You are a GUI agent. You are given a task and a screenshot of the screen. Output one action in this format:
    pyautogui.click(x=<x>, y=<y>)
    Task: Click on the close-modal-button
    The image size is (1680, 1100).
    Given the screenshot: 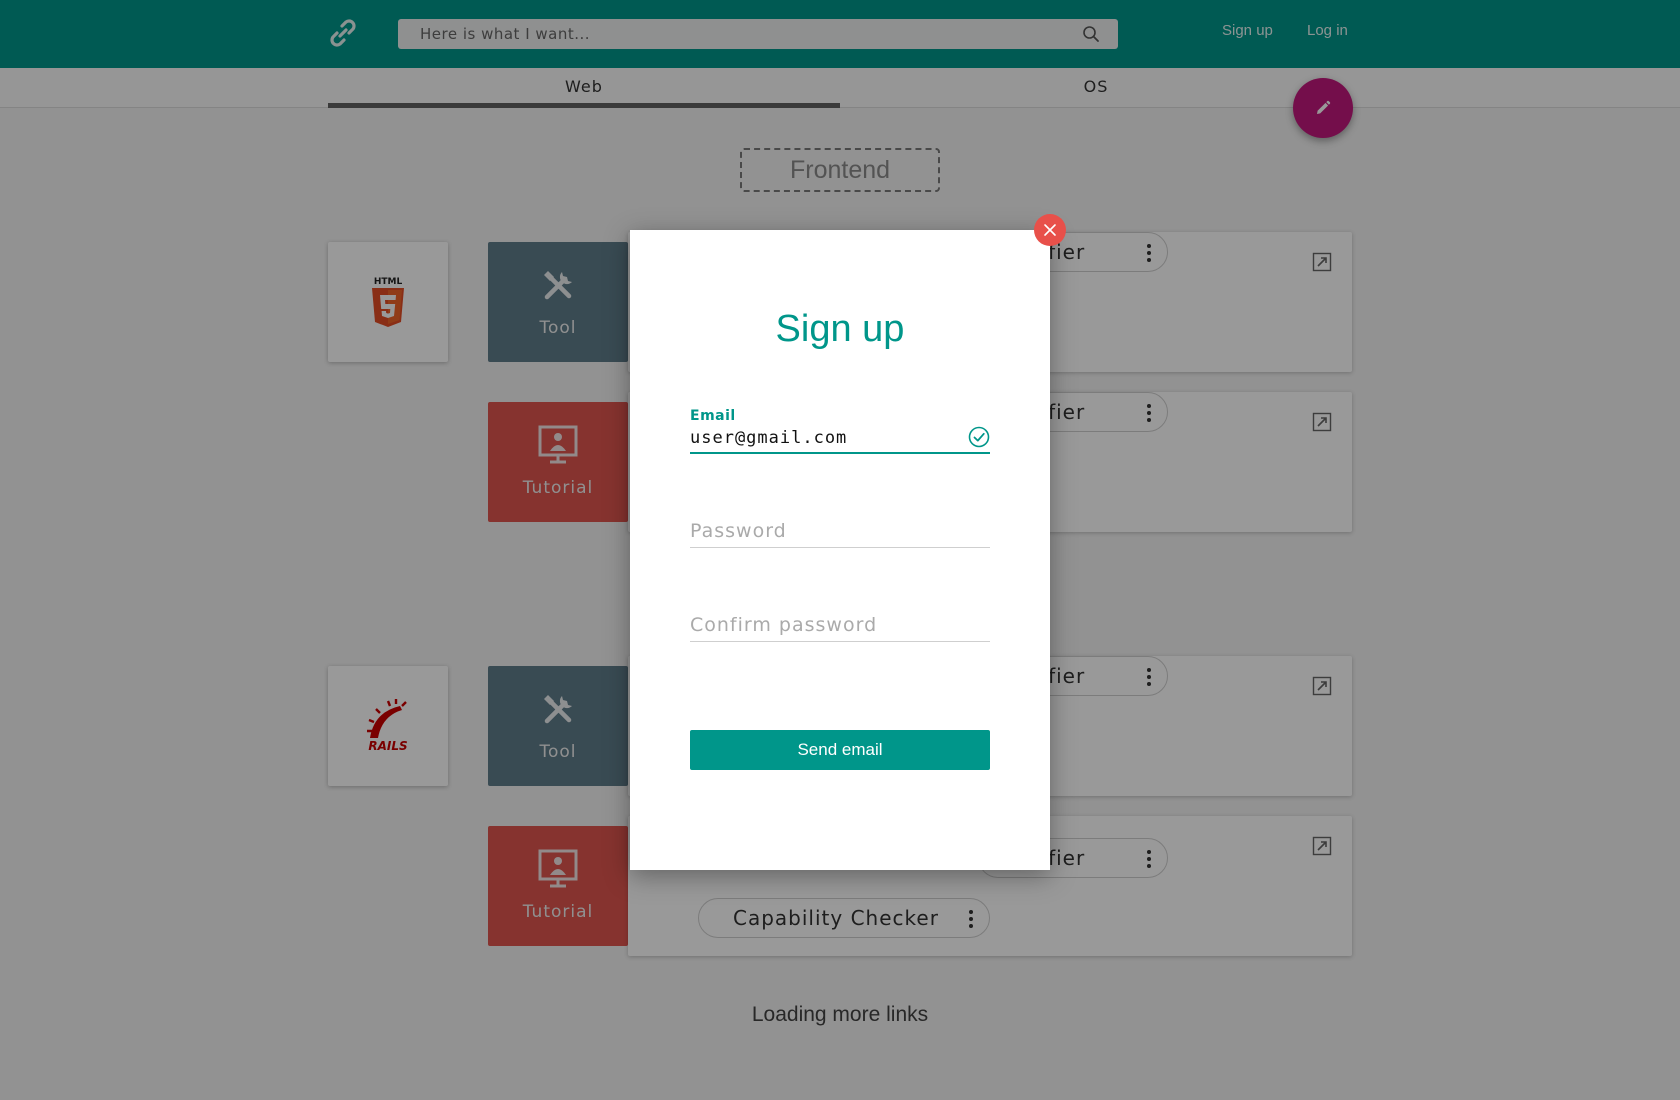 What is the action you would take?
    pyautogui.click(x=1050, y=230)
    